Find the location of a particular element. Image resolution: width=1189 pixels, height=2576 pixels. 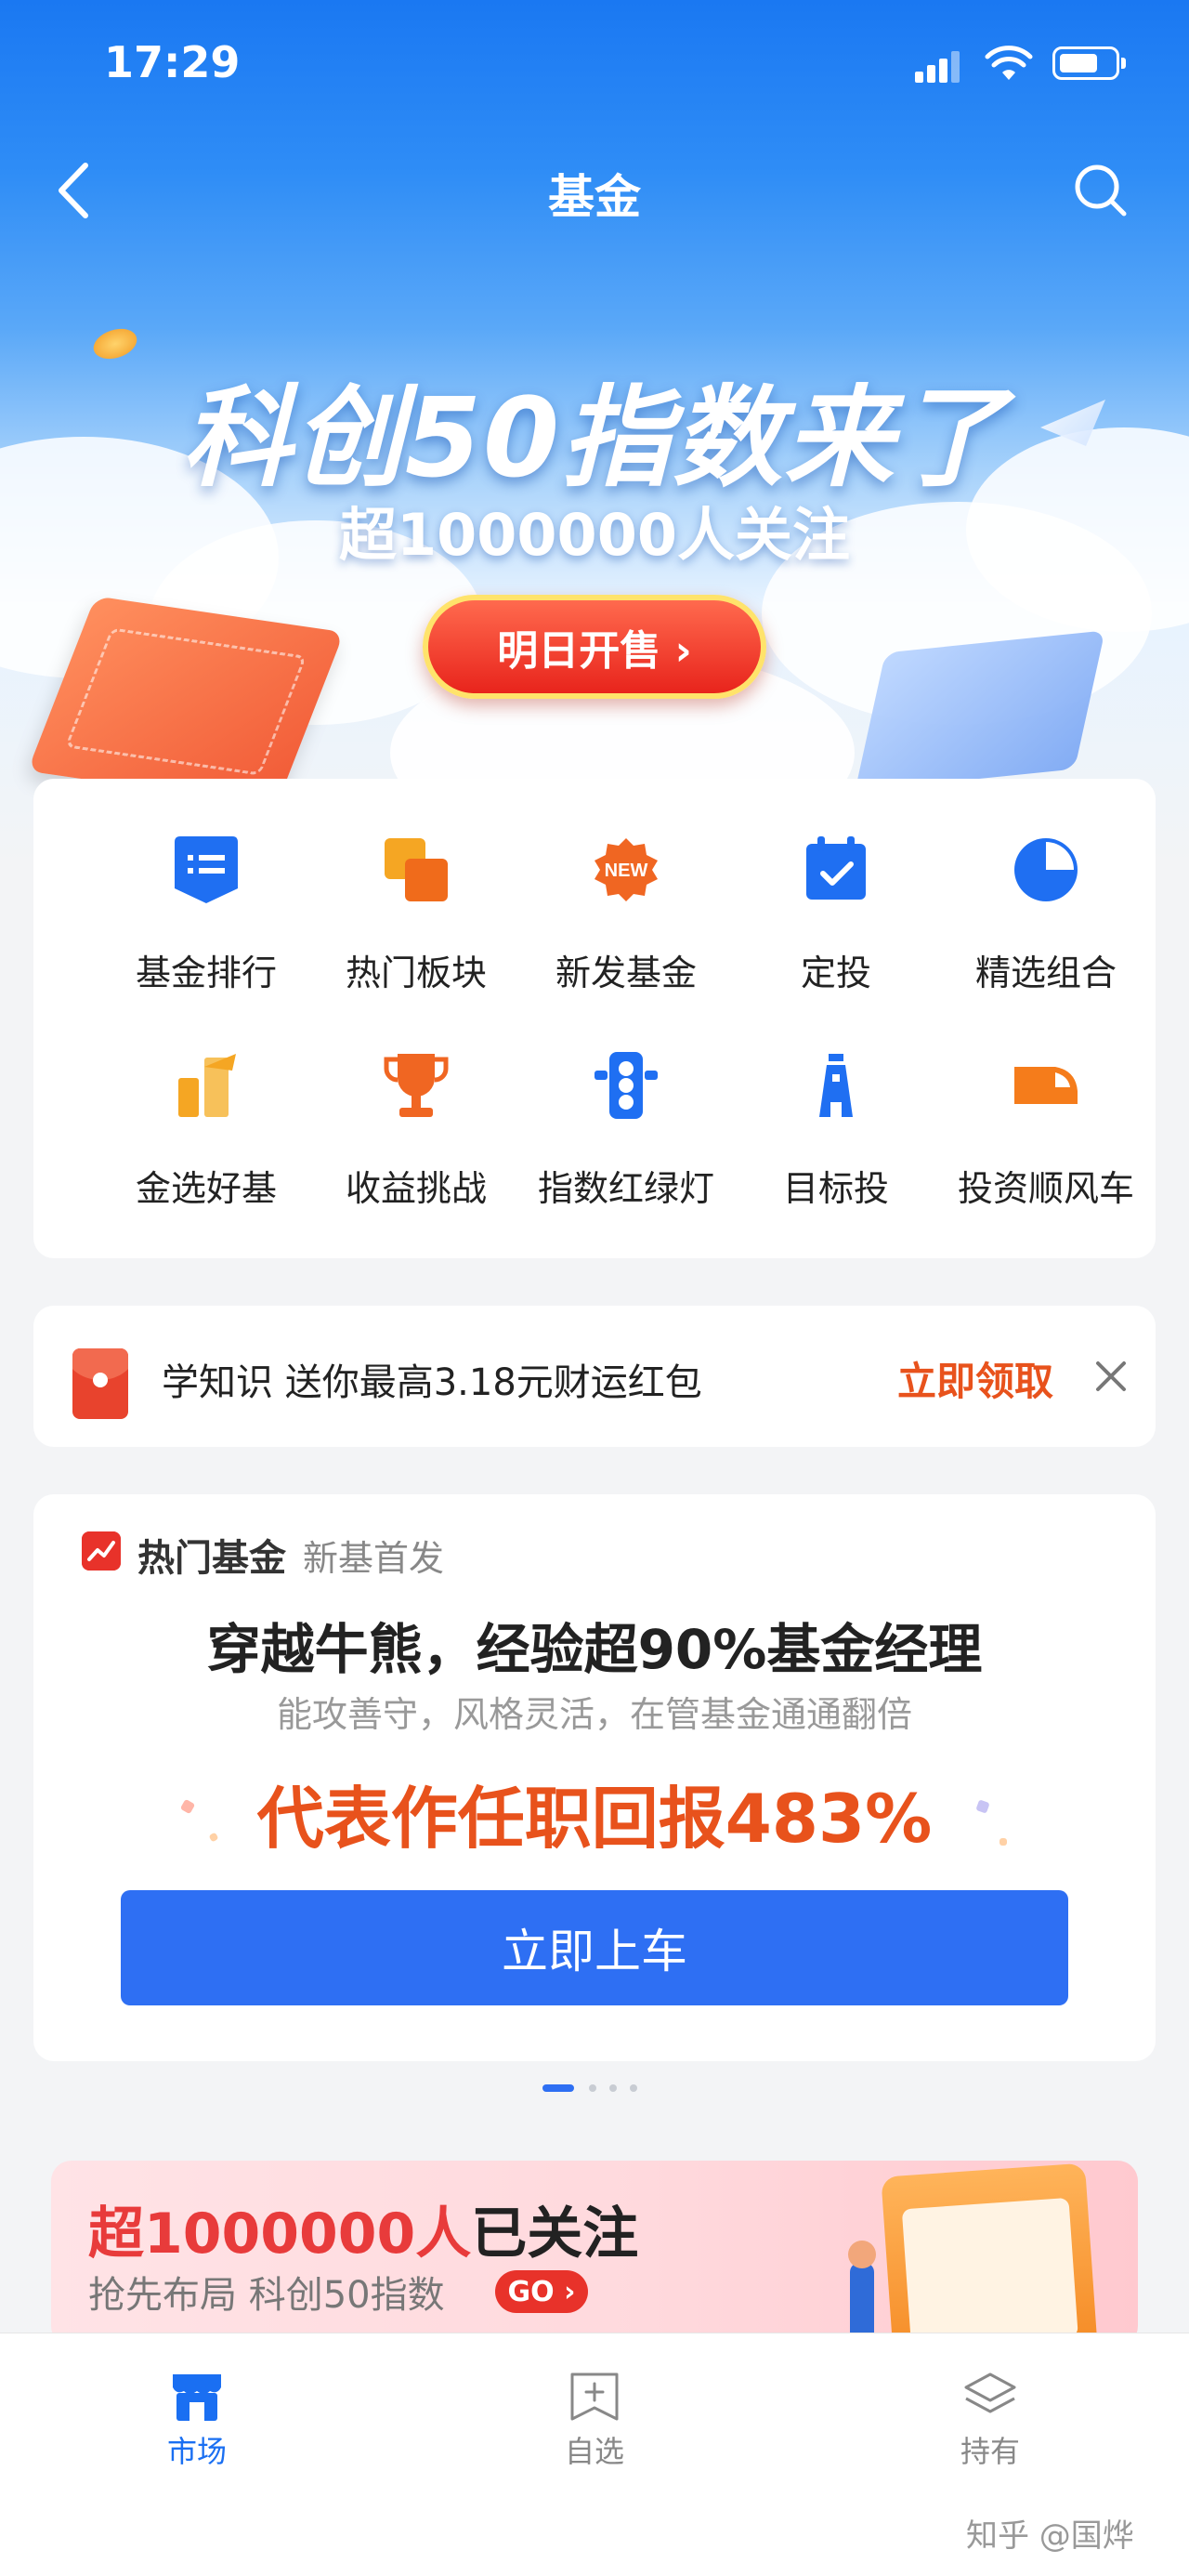

grid-item-return-challenge: 收益挑战 is located at coordinates (416, 1101).